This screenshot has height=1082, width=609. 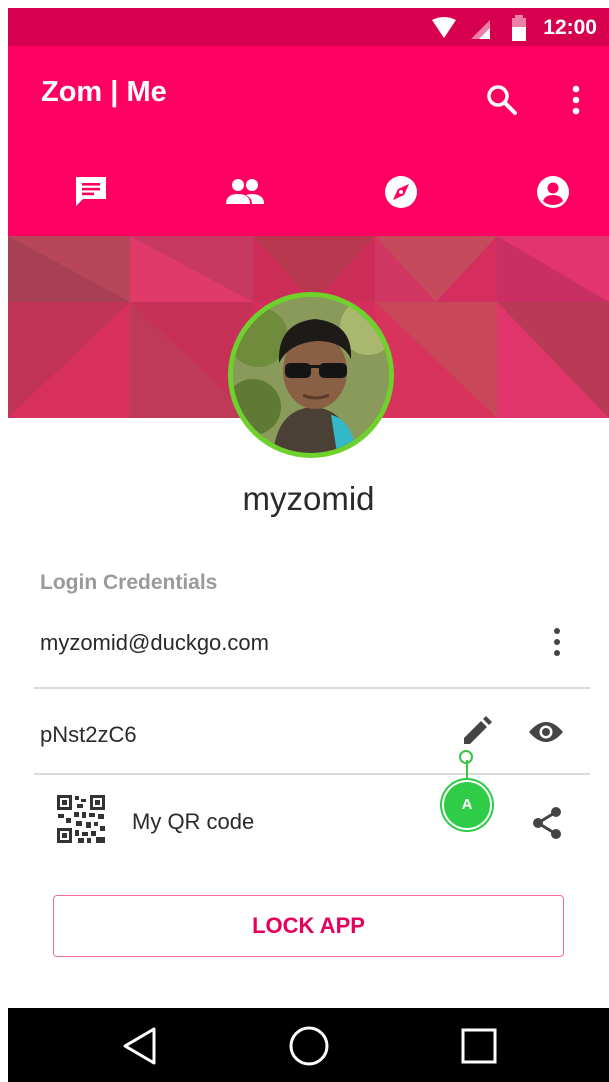 I want to click on overflow-menu-button, so click(x=576, y=100).